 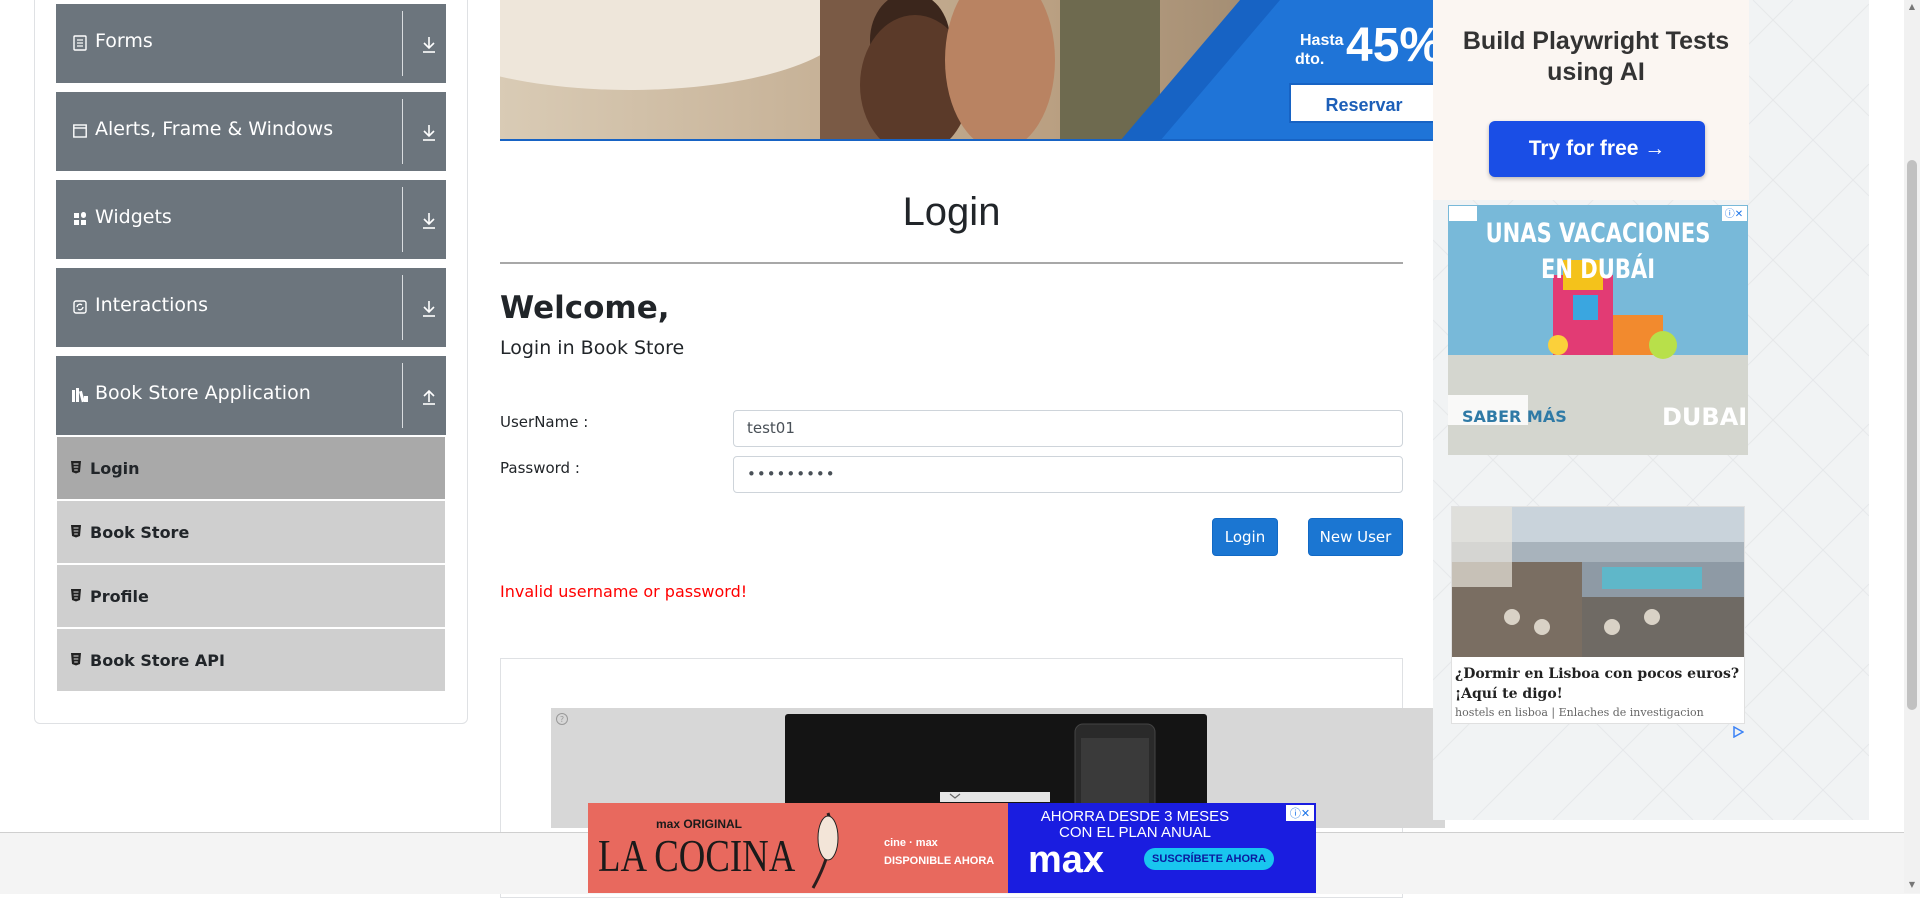 What do you see at coordinates (939, 861) in the screenshot?
I see `max-available: DISPONIBLE AHORA` at bounding box center [939, 861].